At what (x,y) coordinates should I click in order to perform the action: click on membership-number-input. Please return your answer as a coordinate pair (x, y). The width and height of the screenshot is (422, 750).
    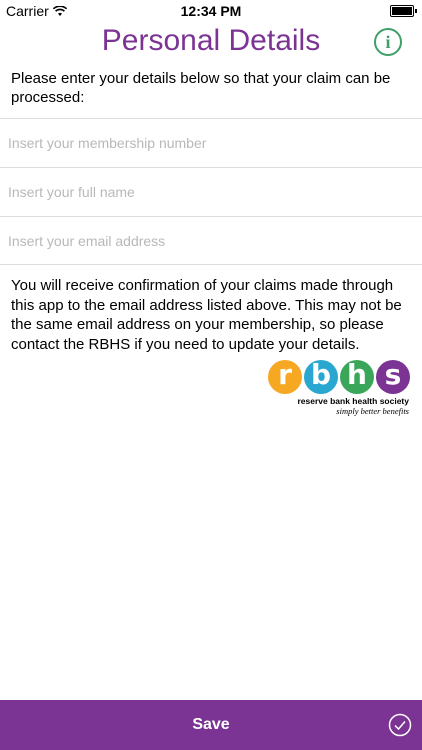
    Looking at the image, I should click on (208, 143).